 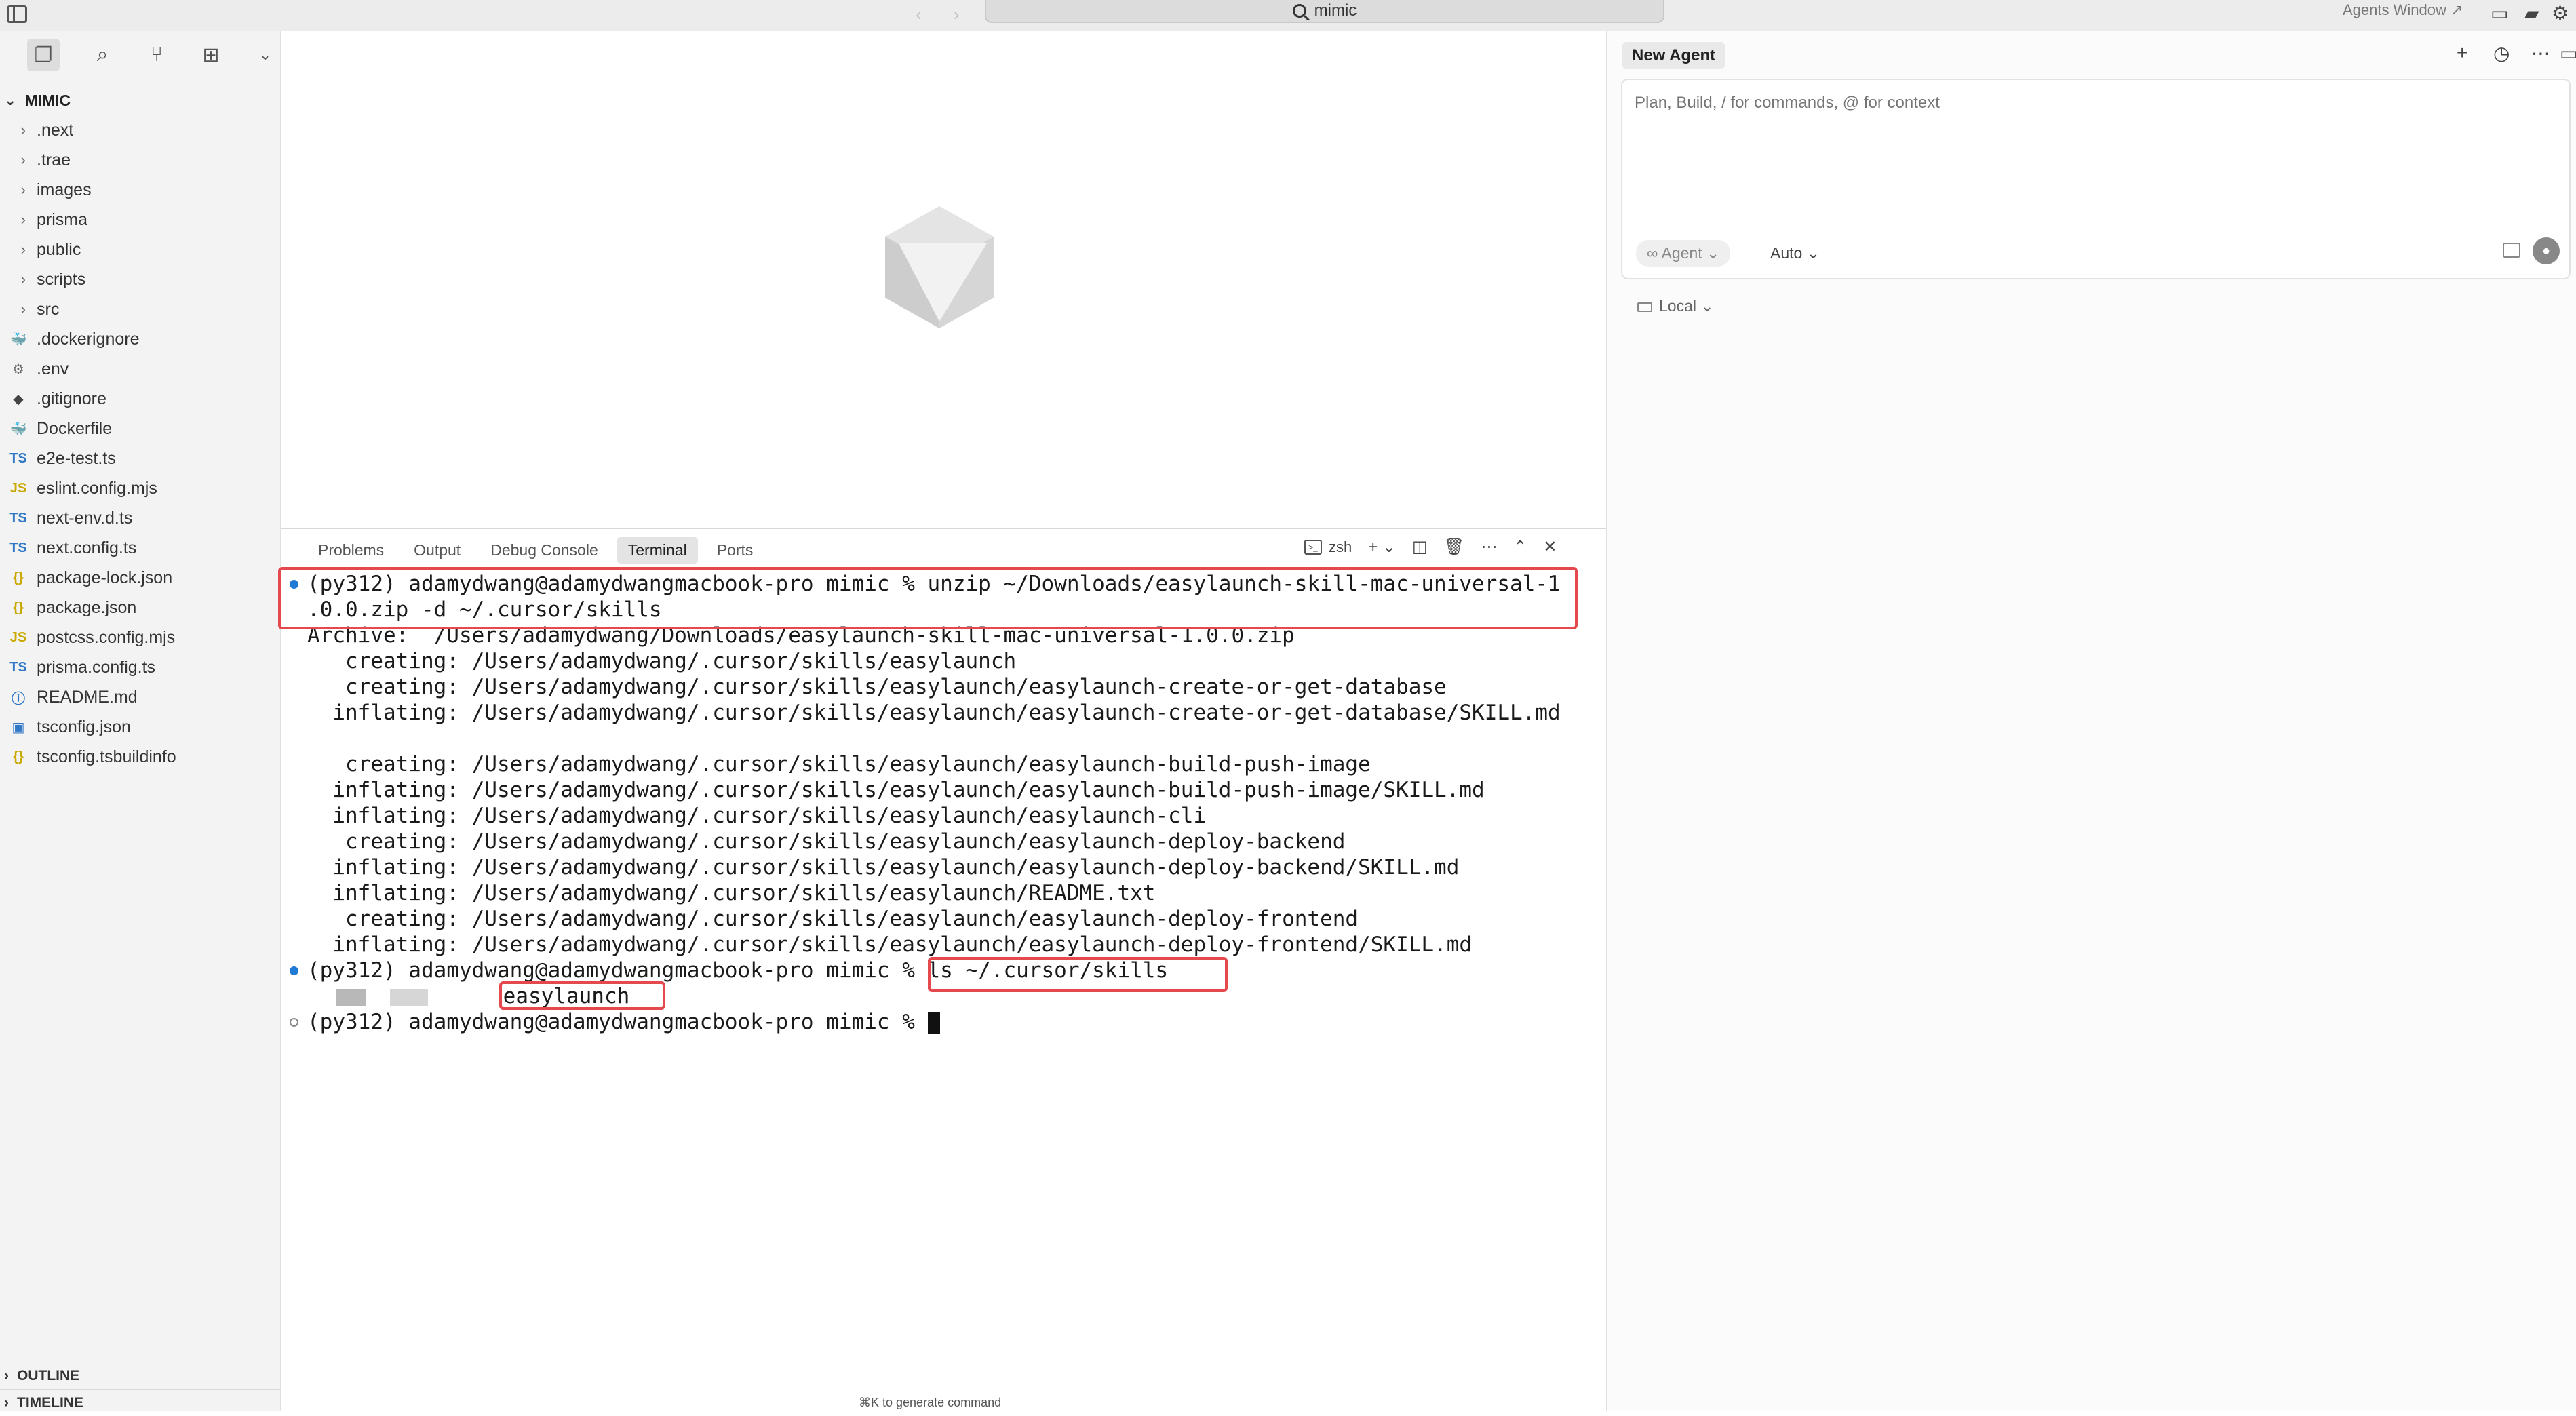 I want to click on plus-icon: +, so click(x=2462, y=53).